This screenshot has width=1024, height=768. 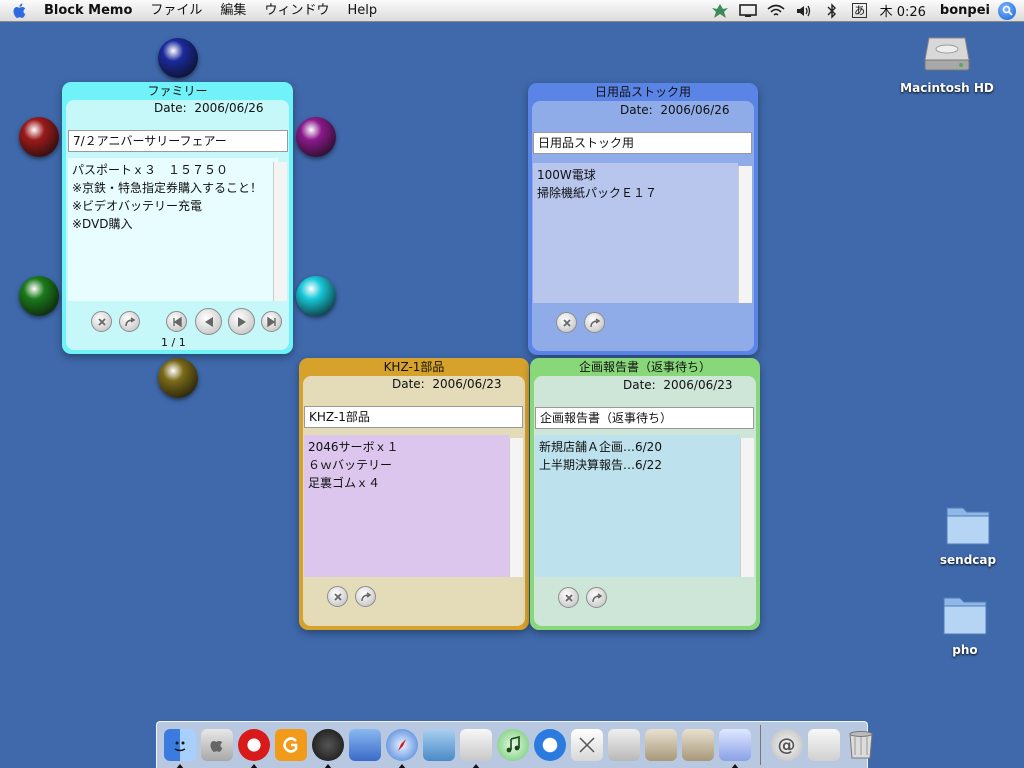 I want to click on dashboard-icon, so click(x=327, y=748).